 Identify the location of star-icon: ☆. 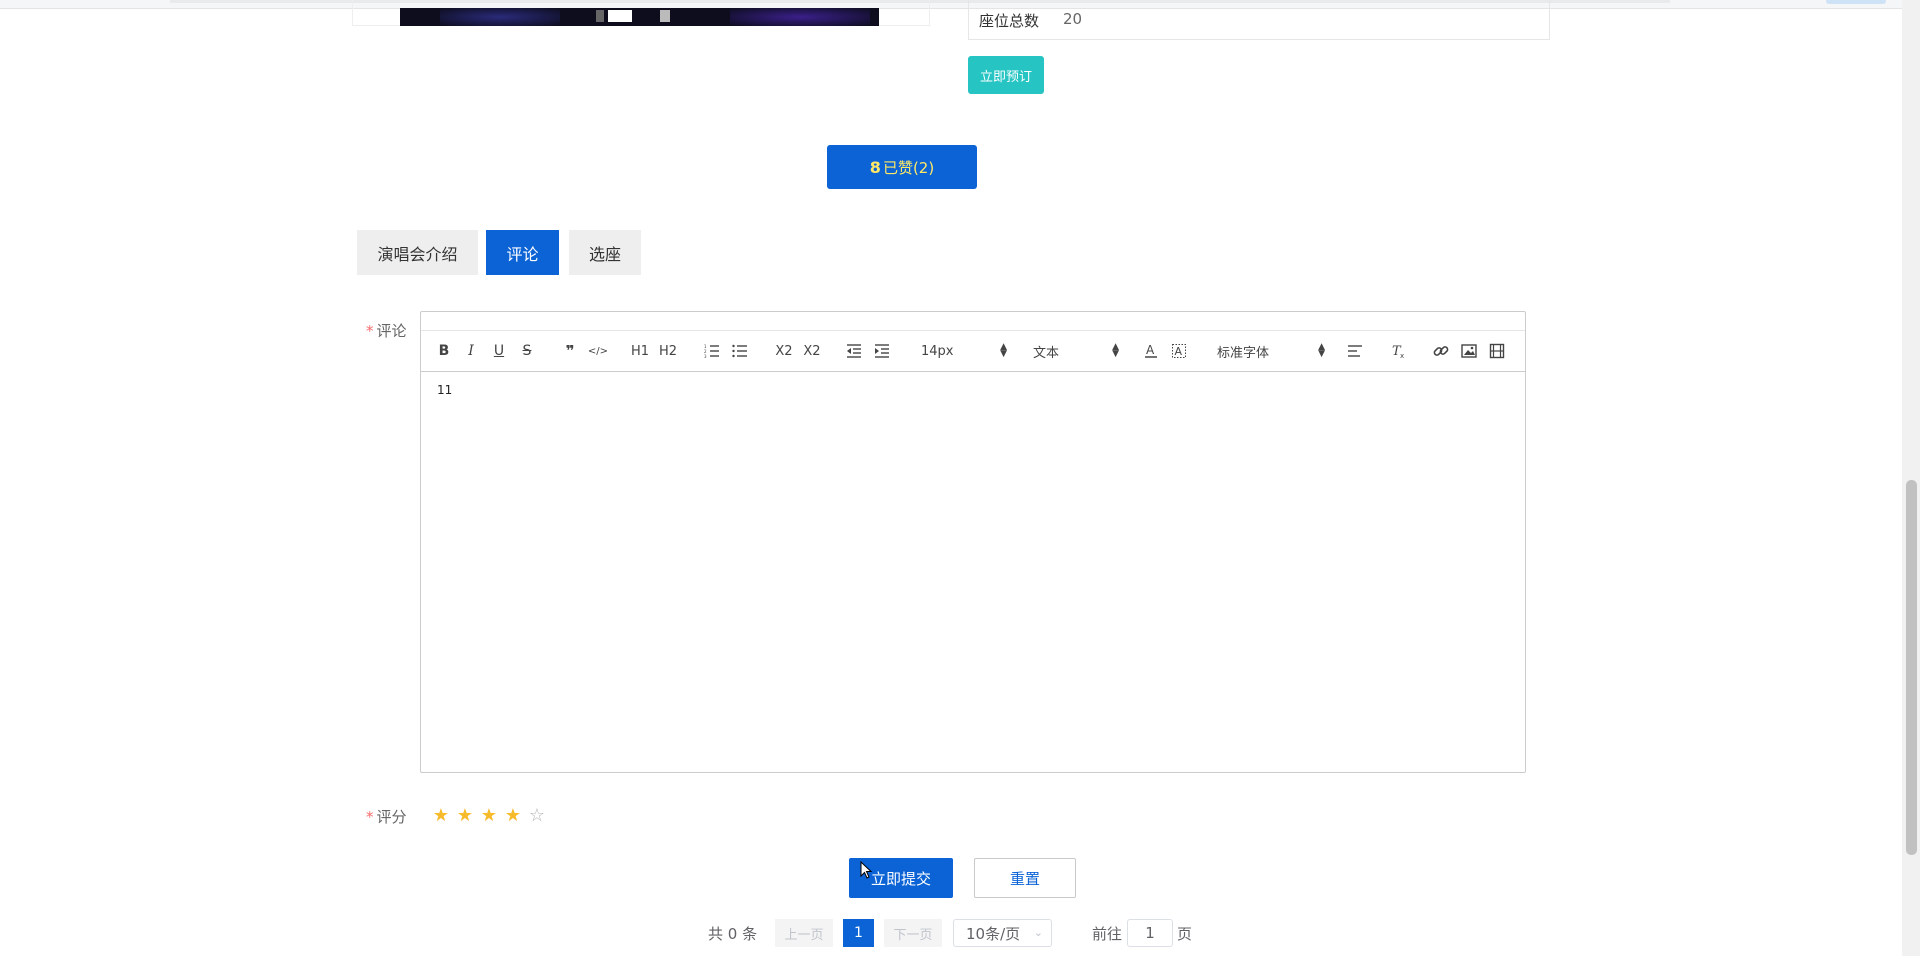
(537, 815).